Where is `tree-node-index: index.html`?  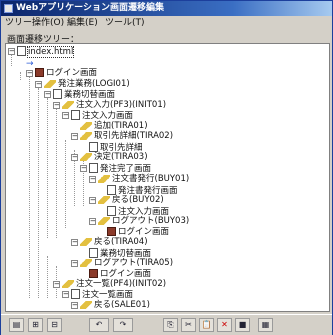
tree-node-index: index.html is located at coordinates (46, 52).